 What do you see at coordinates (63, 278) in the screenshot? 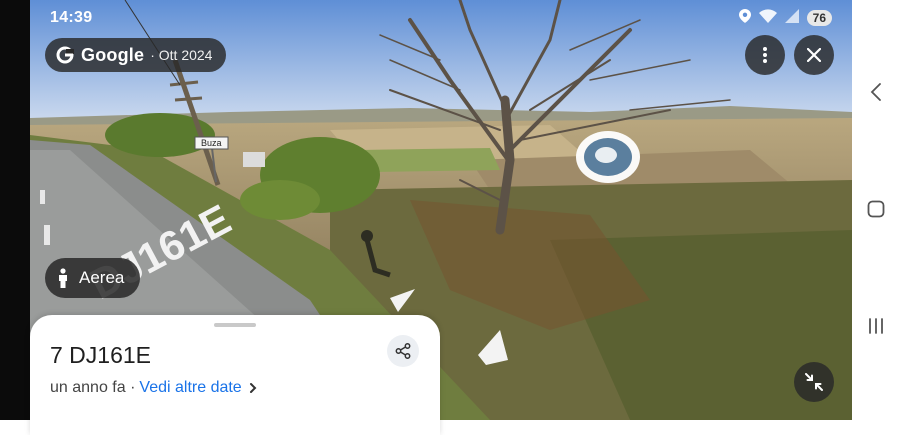
I see `person-icon` at bounding box center [63, 278].